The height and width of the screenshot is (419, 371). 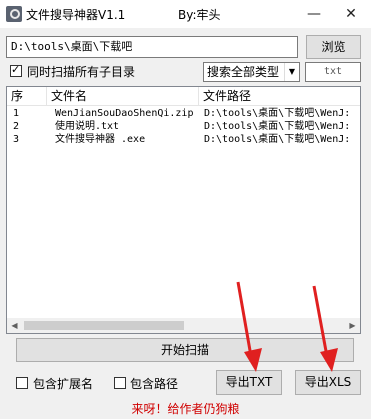 I want to click on annotation-arrow-txt, so click(x=245, y=322).